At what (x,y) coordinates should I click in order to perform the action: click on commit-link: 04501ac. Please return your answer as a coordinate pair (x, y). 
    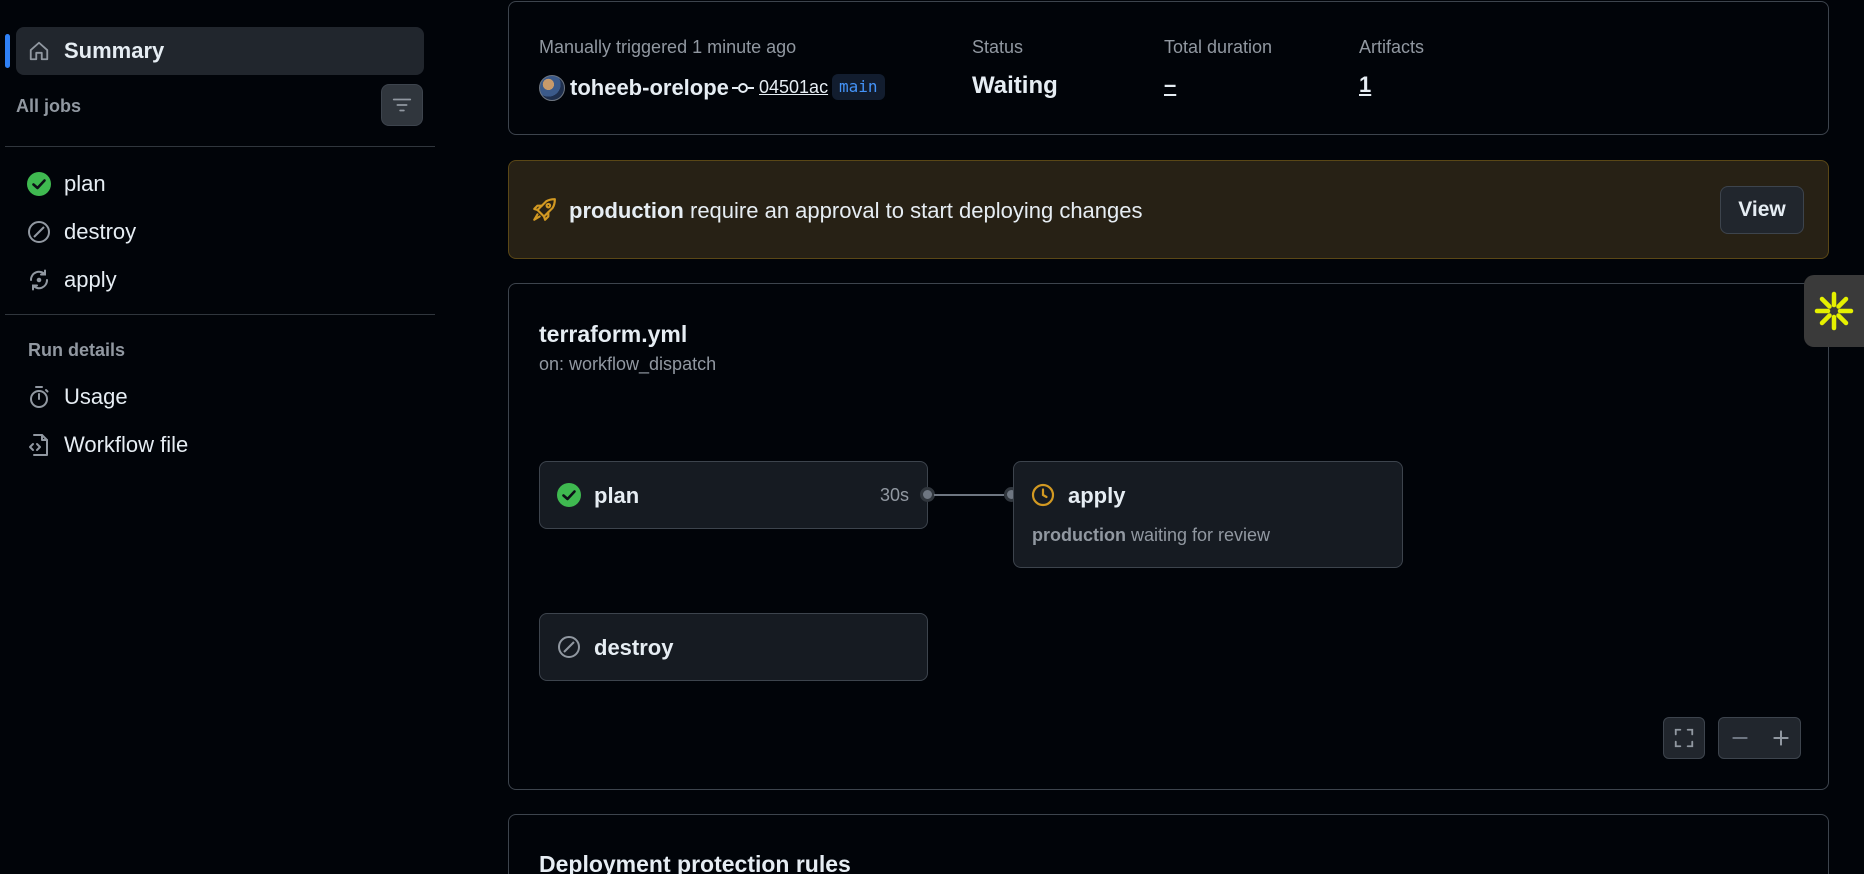
    Looking at the image, I should click on (793, 87).